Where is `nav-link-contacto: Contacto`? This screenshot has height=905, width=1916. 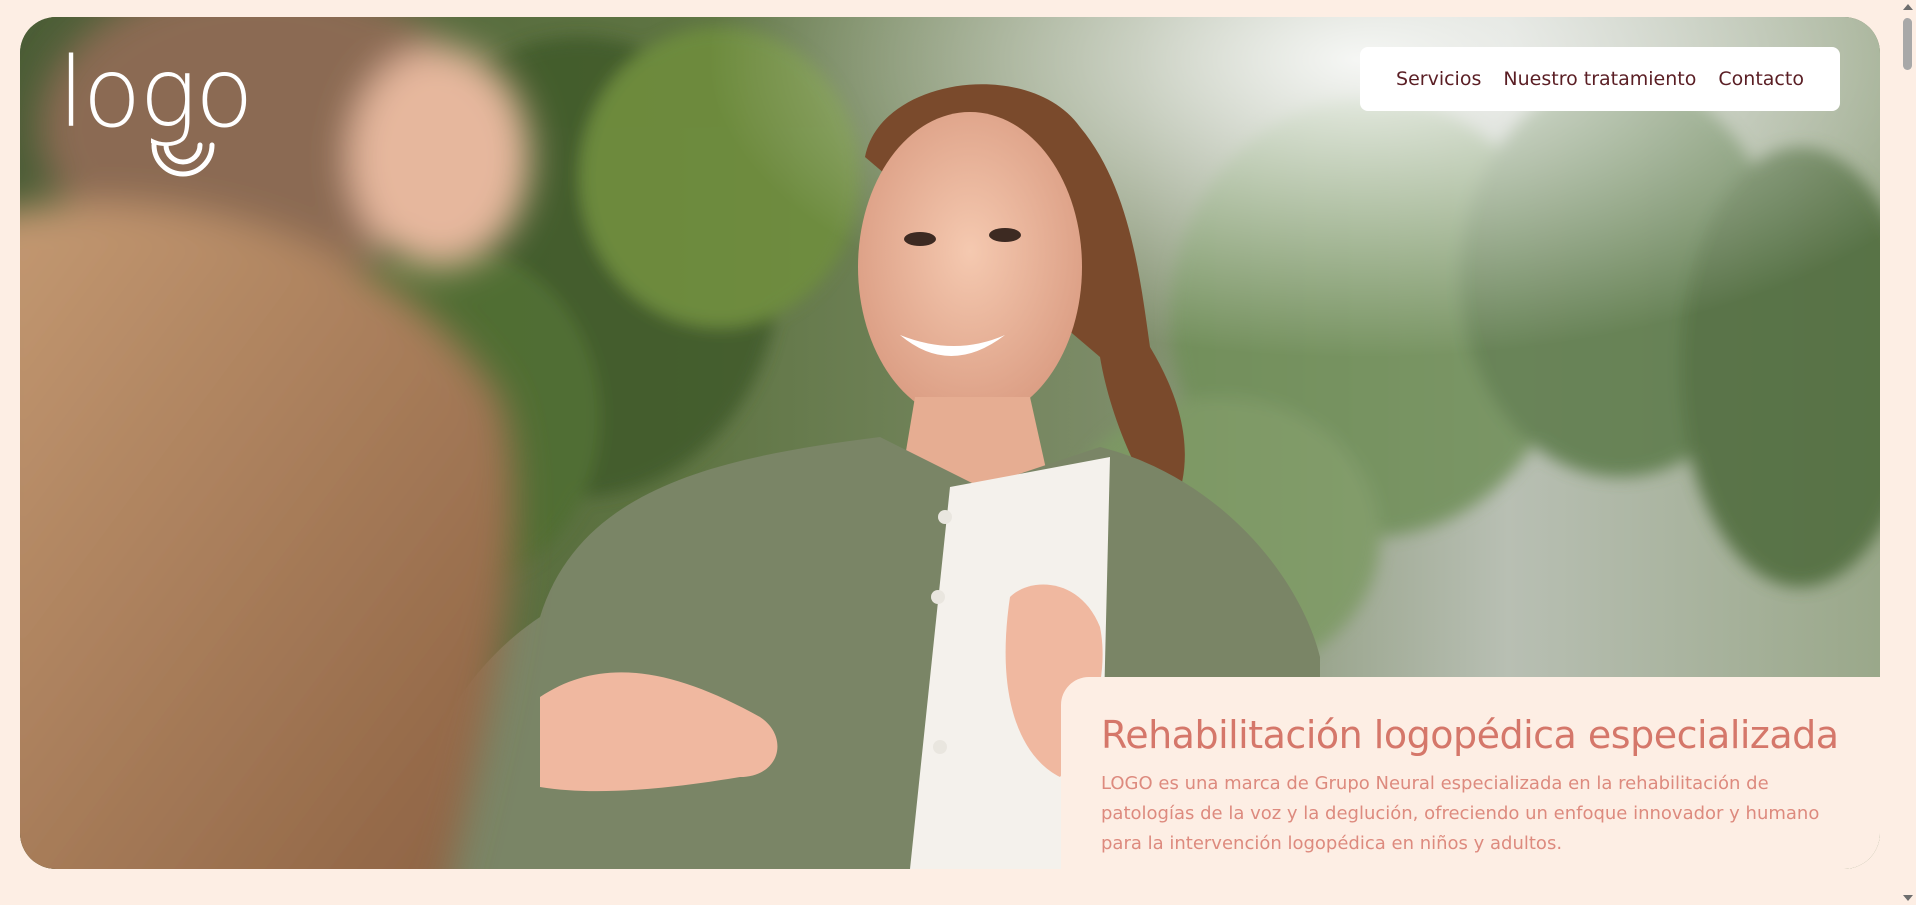 nav-link-contacto: Contacto is located at coordinates (1761, 79).